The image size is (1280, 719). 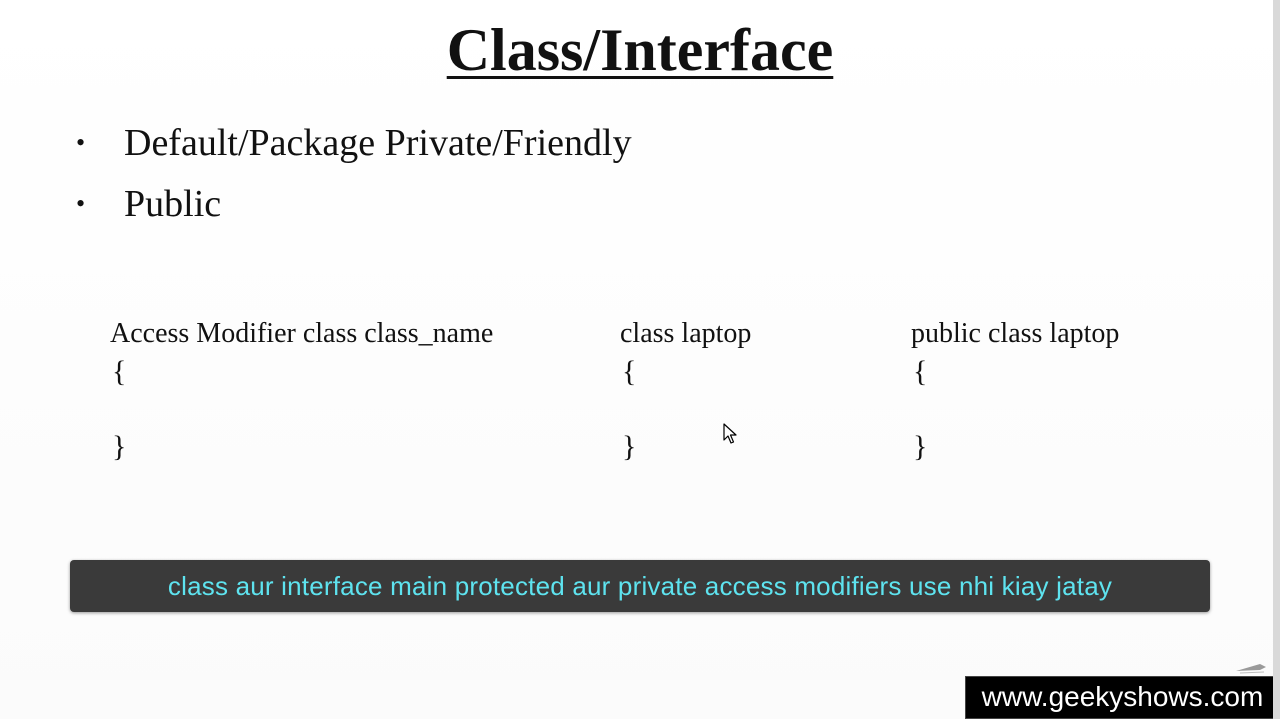 I want to click on code-block-public: public class laptop { }, so click(x=1015, y=389).